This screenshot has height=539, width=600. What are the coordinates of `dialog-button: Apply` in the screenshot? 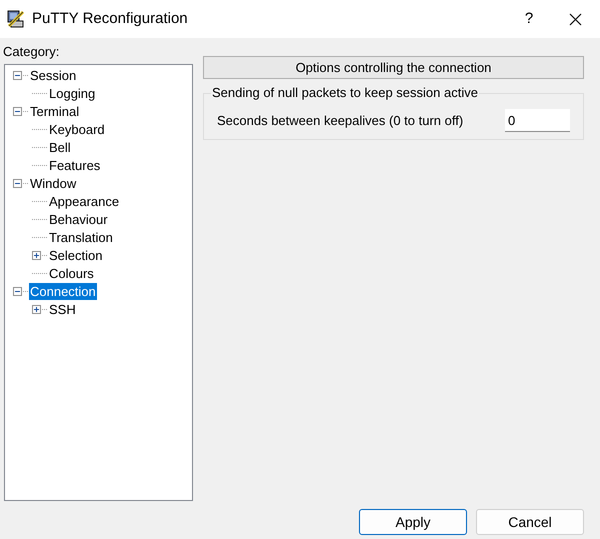 It's located at (413, 522).